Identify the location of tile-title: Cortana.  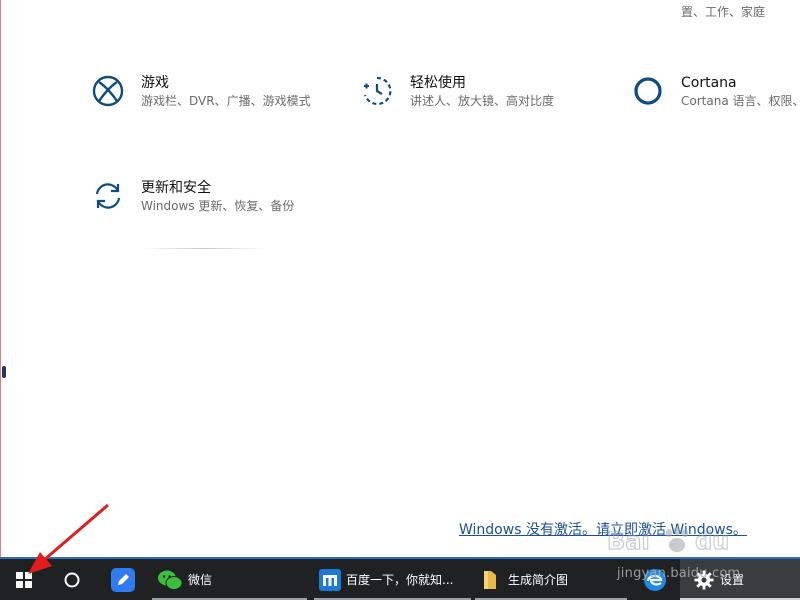
(709, 83).